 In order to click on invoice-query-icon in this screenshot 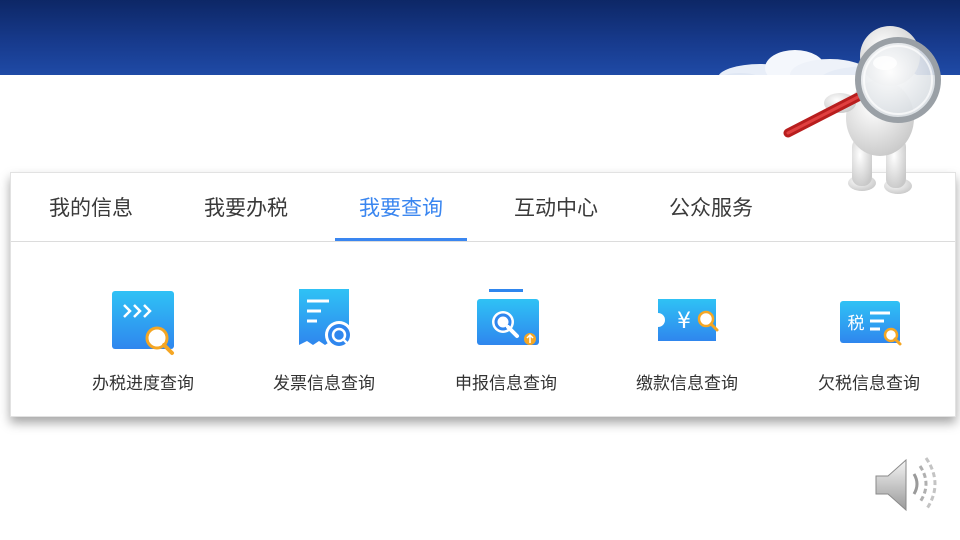, I will do `click(326, 319)`.